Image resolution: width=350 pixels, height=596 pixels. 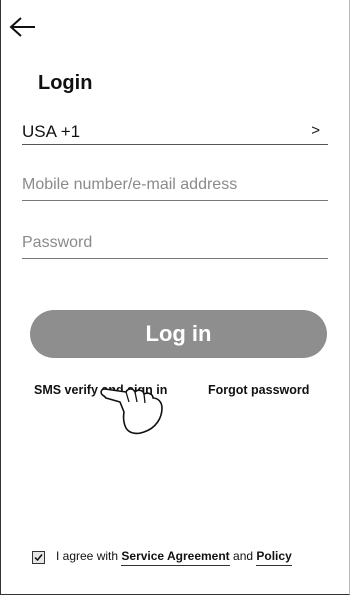 What do you see at coordinates (315, 130) in the screenshot?
I see `chevron-right-icon: >` at bounding box center [315, 130].